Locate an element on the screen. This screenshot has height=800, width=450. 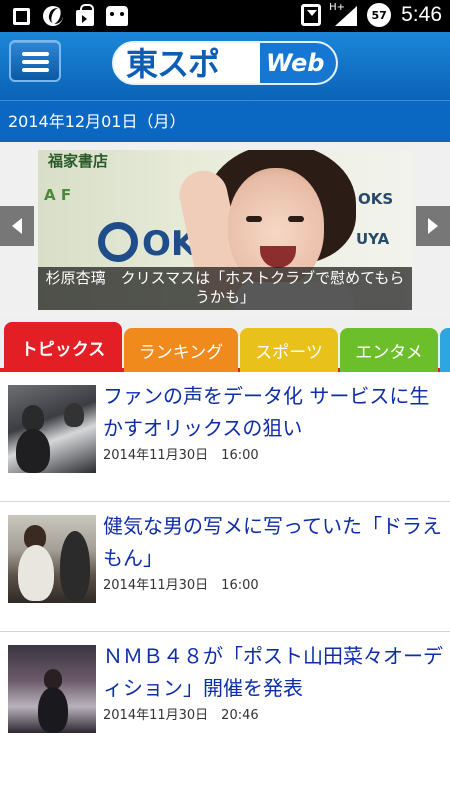
signal-icon: H+ is located at coordinates (343, 14).